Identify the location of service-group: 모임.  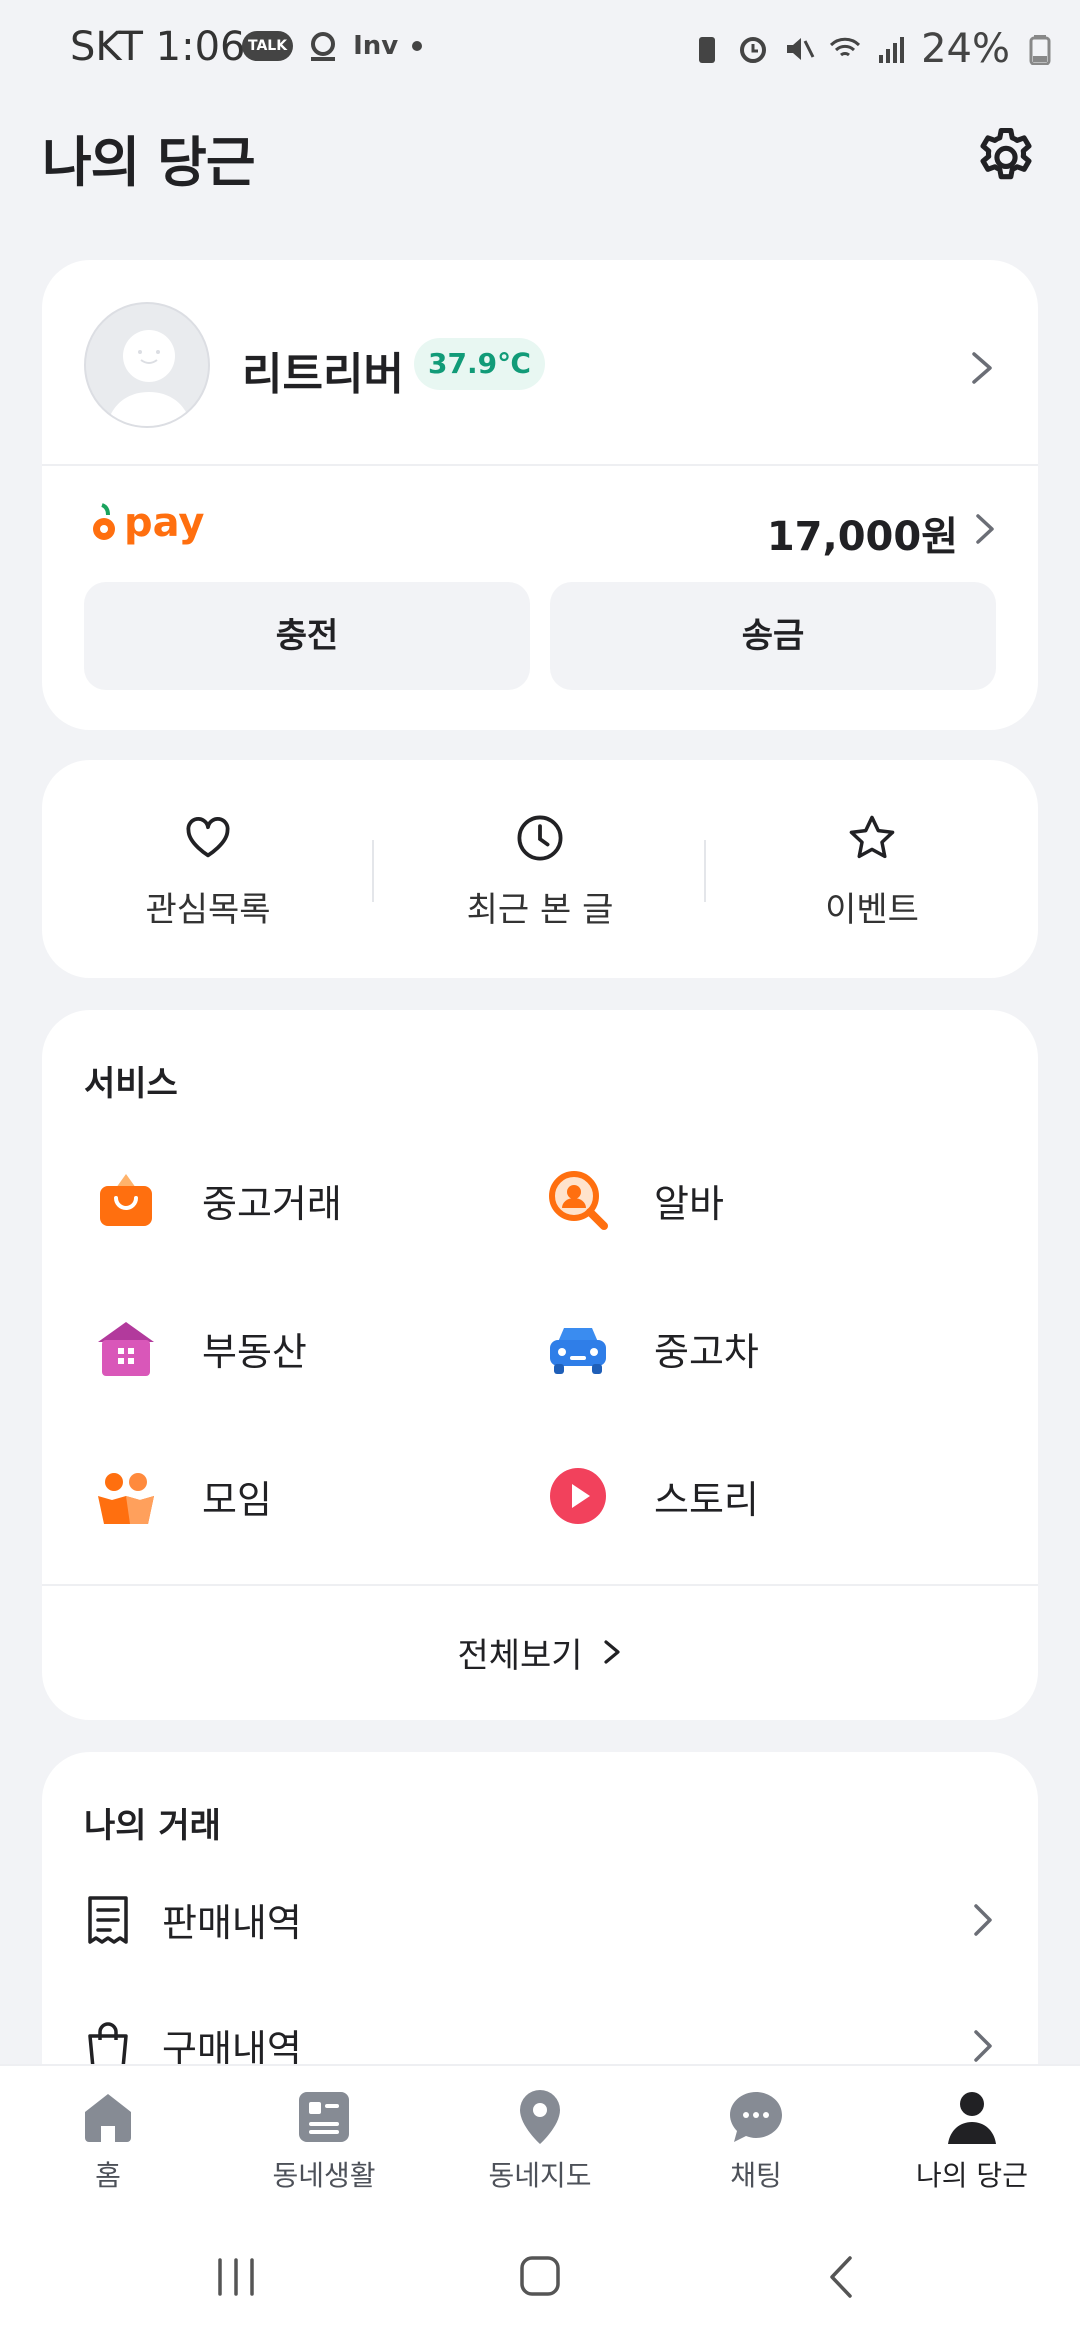
(183, 1496).